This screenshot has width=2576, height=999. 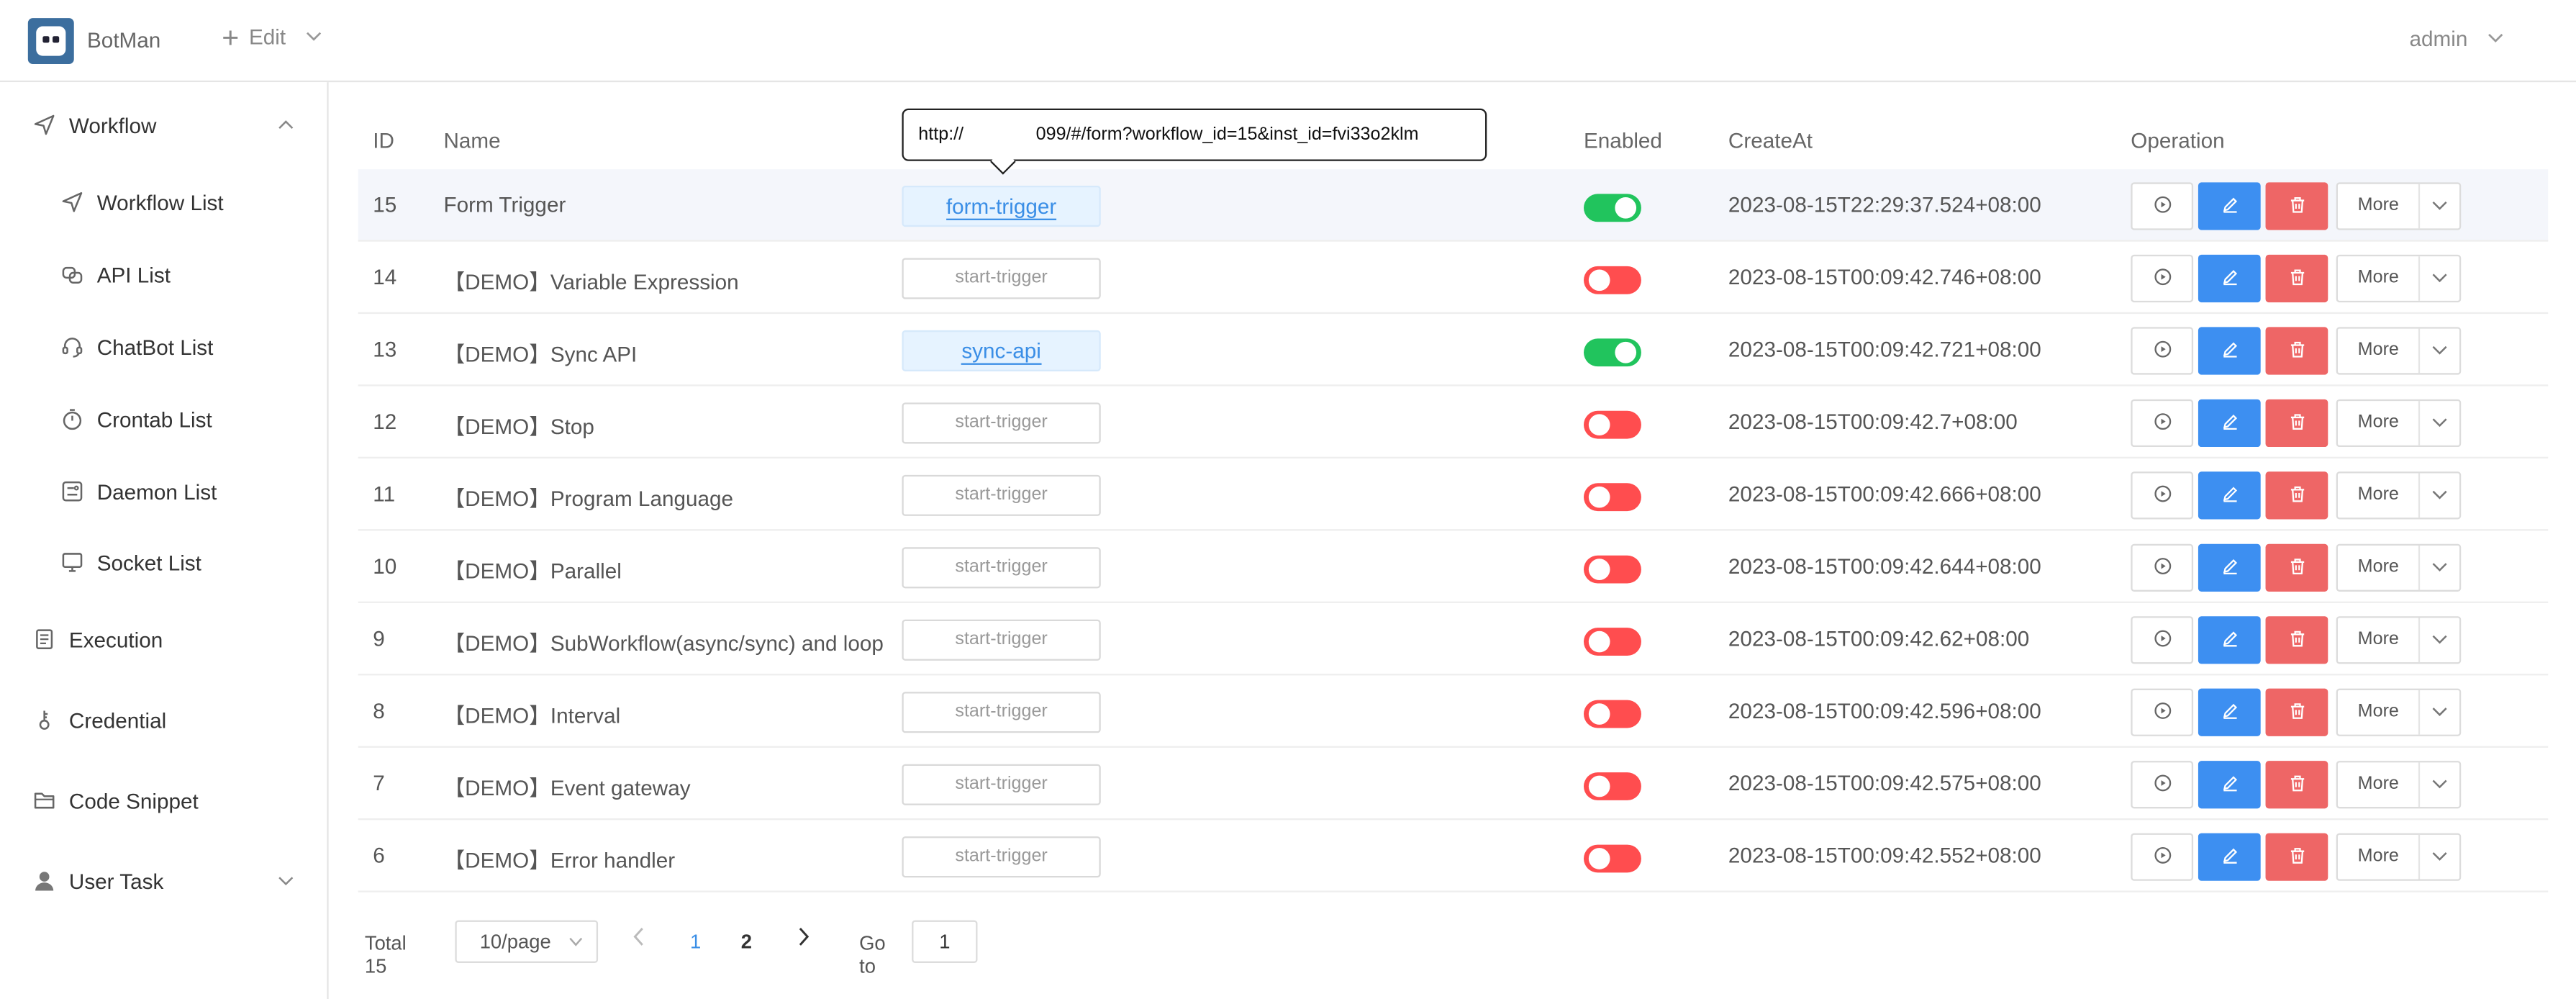 I want to click on sidebar-item-user-task: User Task, so click(x=163, y=880).